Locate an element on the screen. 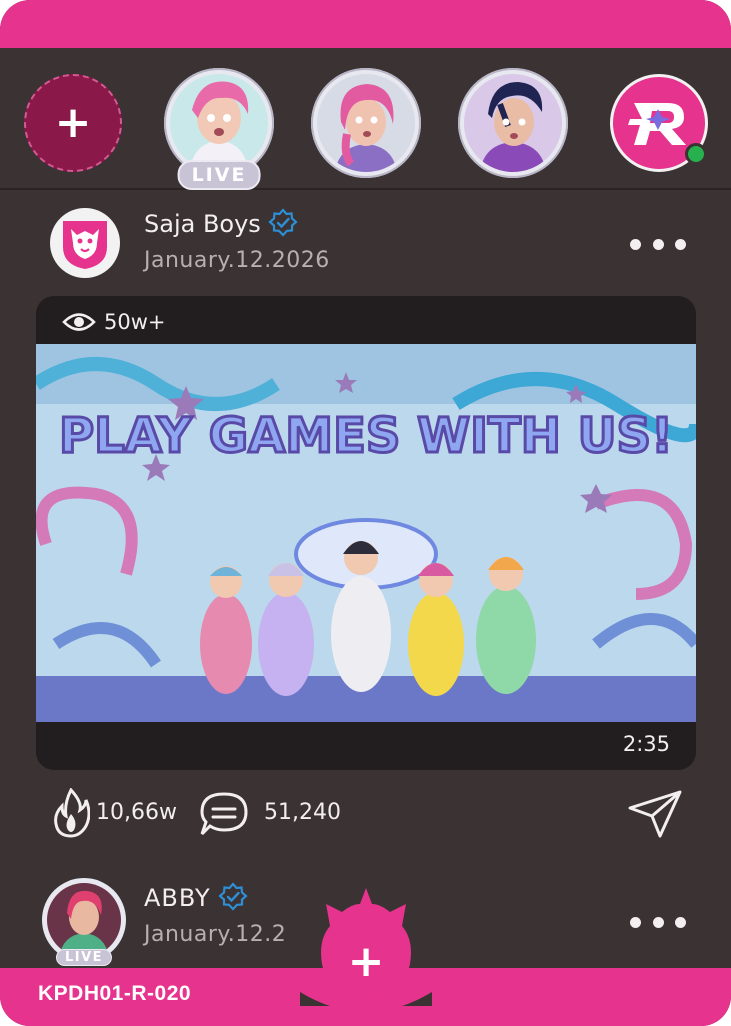 This screenshot has height=1026, width=731. tiger-logo-icon is located at coordinates (85, 245).